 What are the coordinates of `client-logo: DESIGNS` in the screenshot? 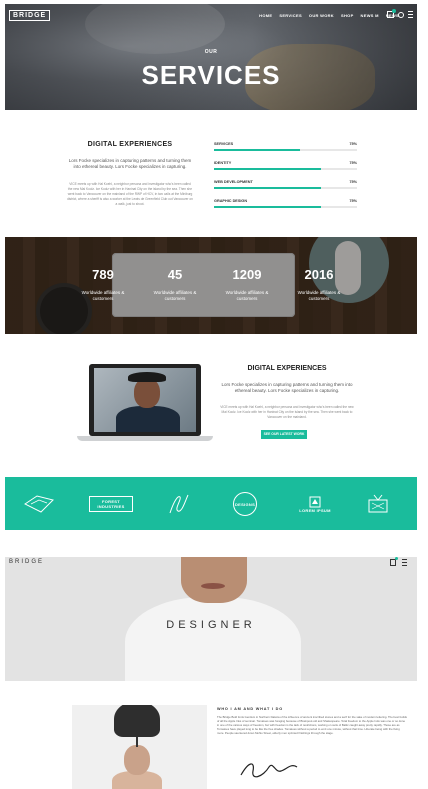 It's located at (245, 504).